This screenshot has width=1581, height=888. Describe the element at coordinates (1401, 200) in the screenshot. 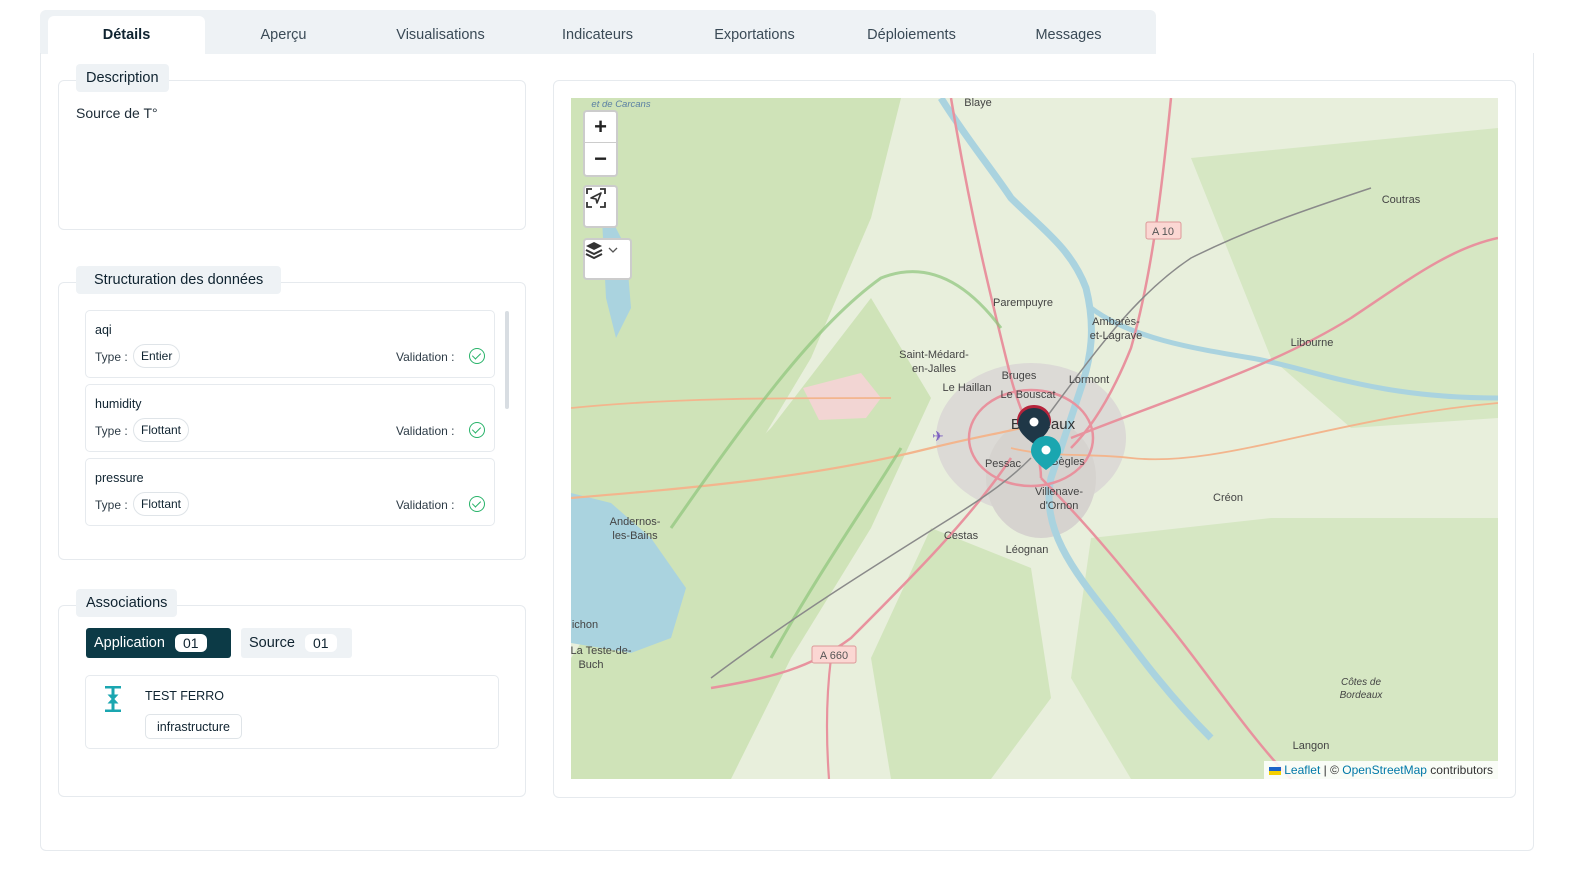

I see `map-label-coutras: Coutras` at that location.